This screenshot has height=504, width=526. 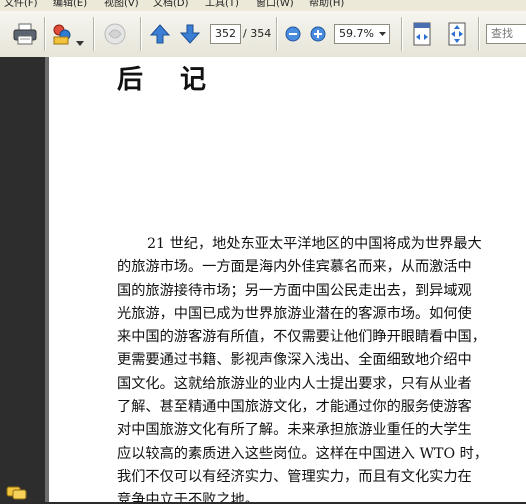 I want to click on text-line: 来中国的游客游有所值，不仅需要让他们睁开眼睛看中国，, so click(x=301, y=337).